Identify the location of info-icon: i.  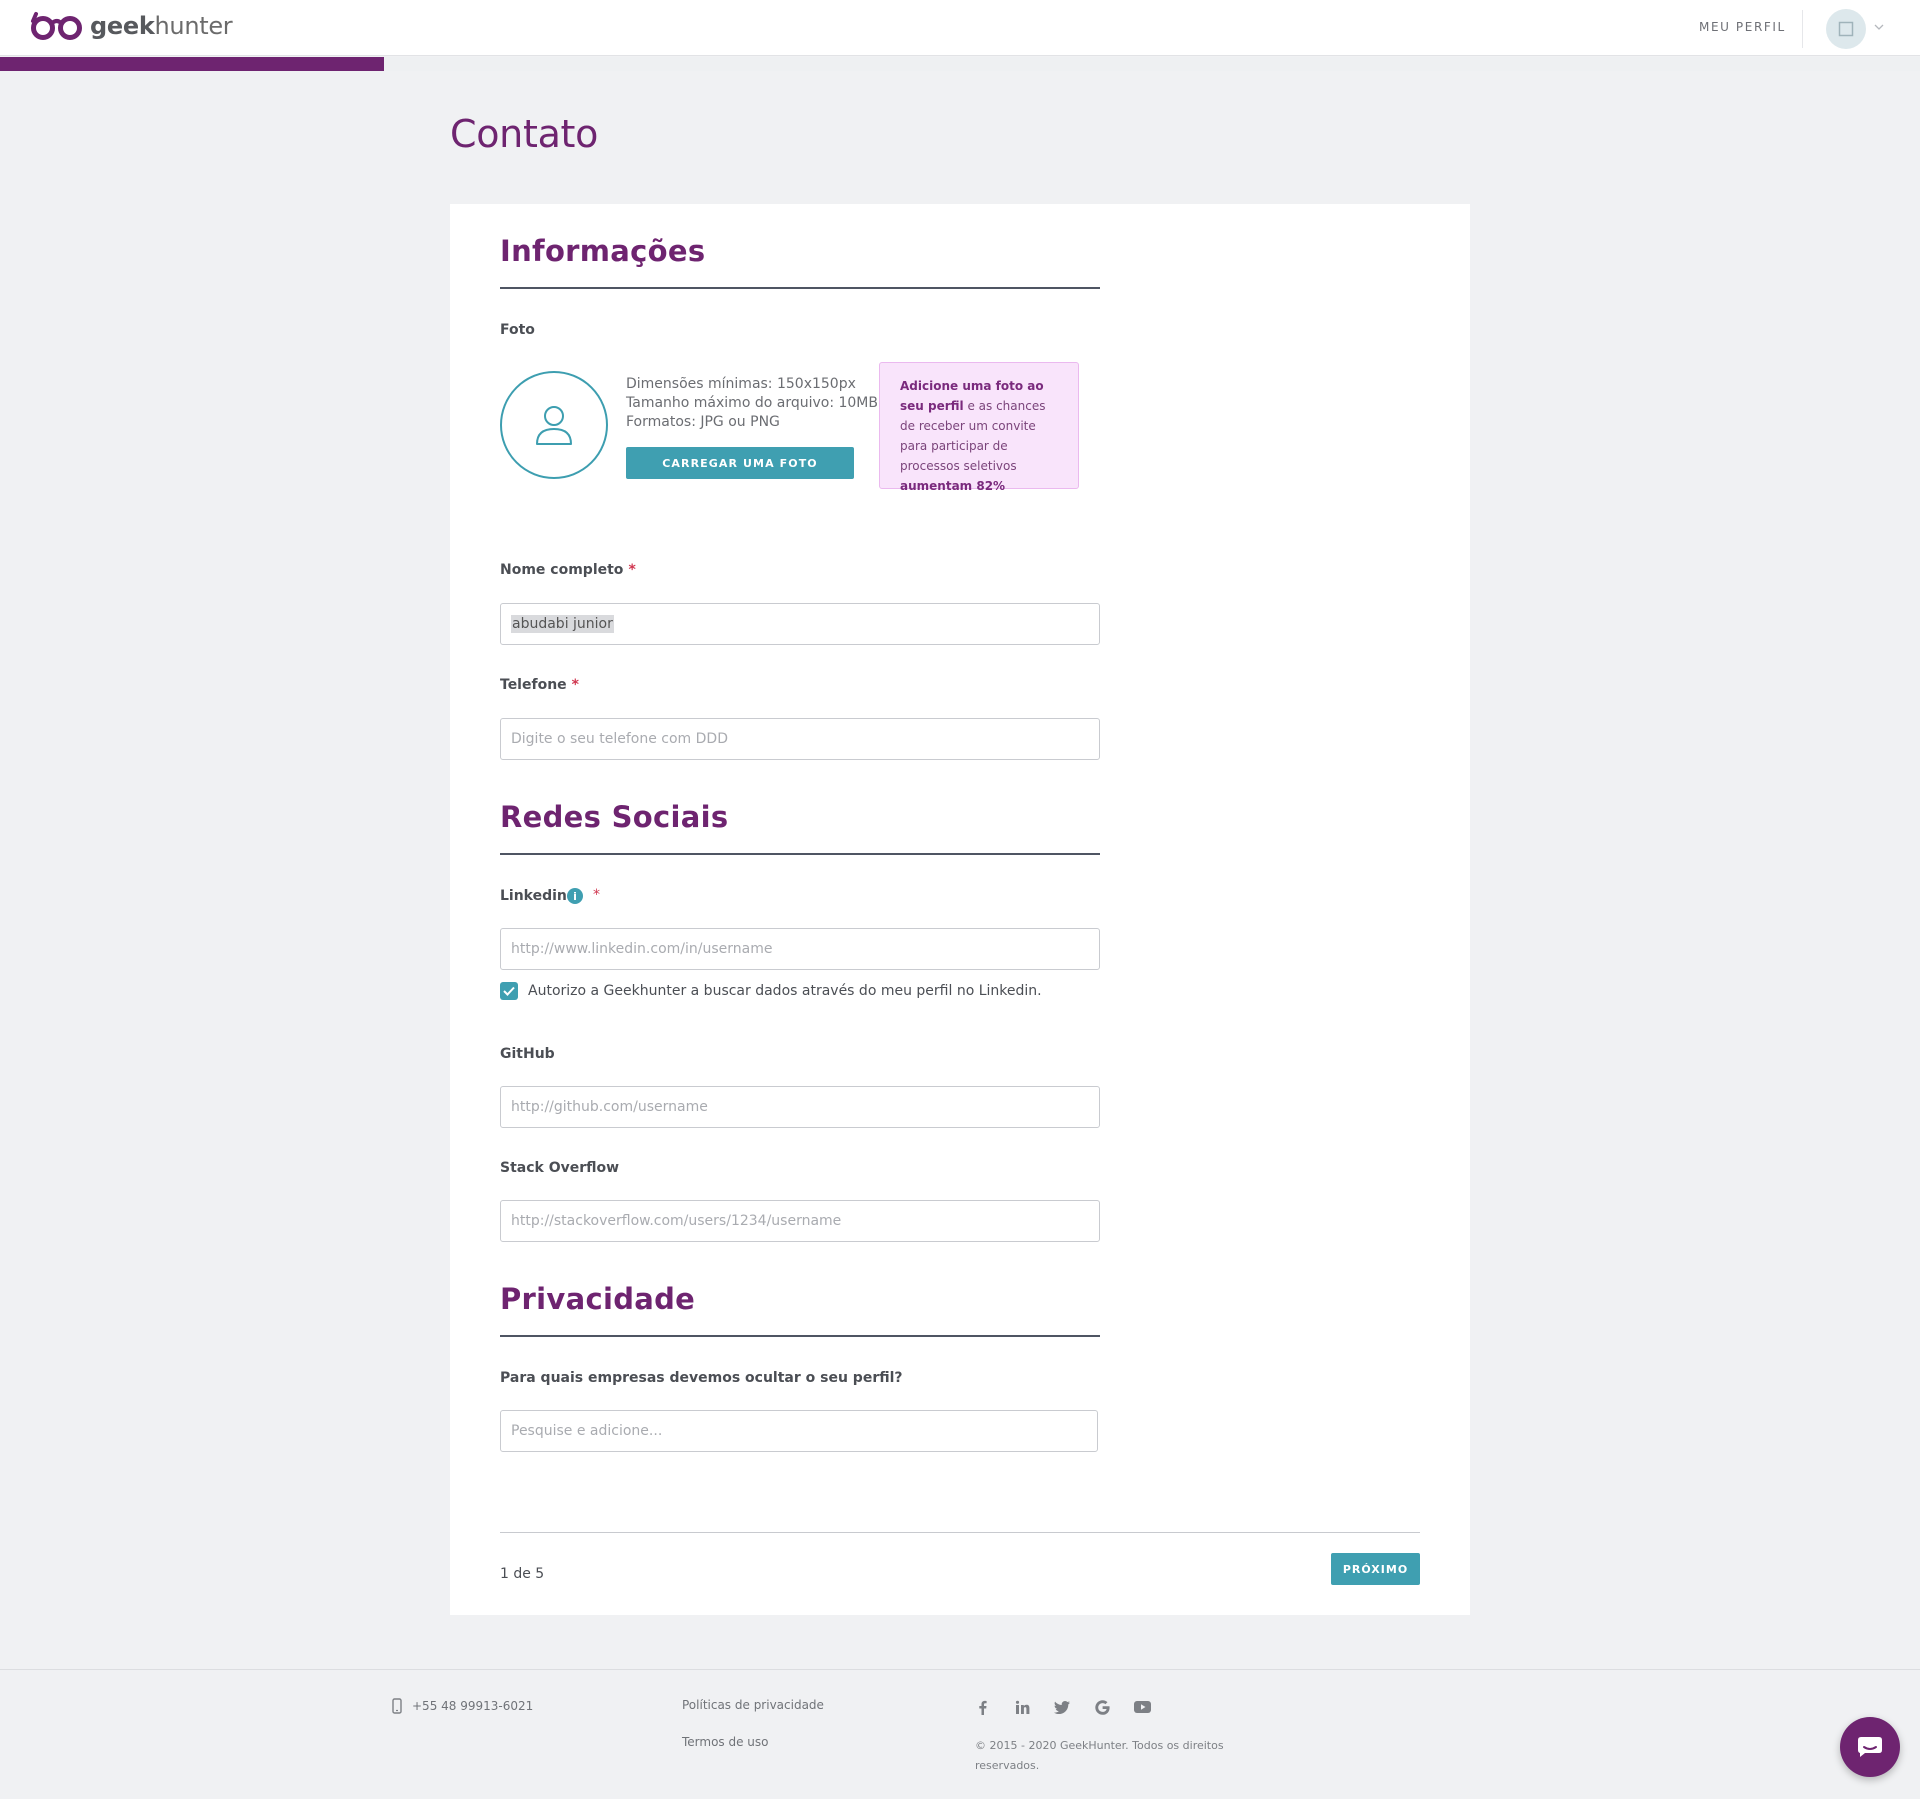
(575, 896).